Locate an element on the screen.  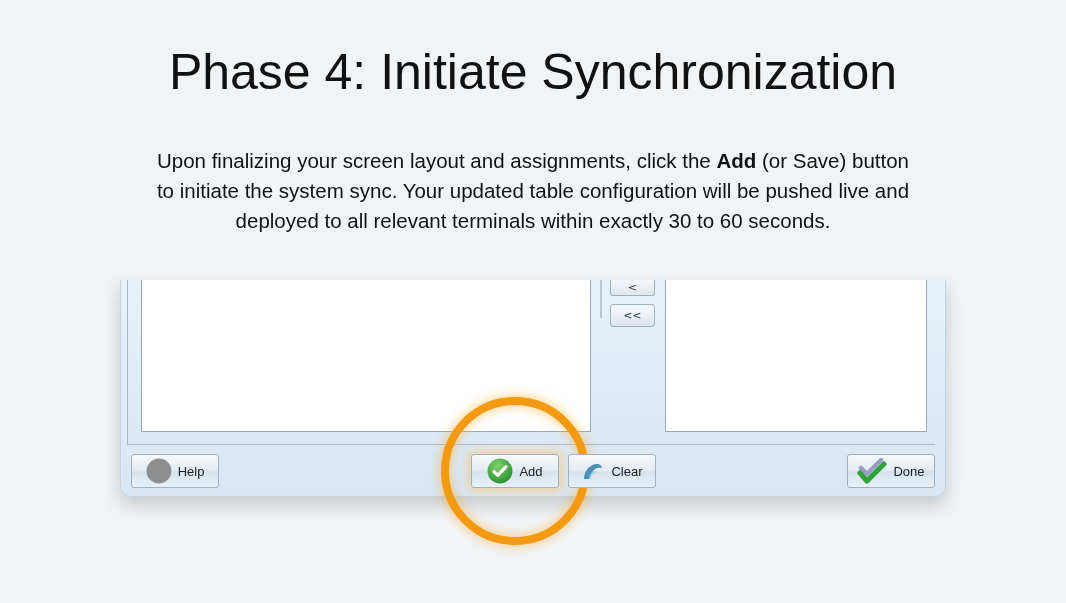
circle-icon is located at coordinates (158, 471).